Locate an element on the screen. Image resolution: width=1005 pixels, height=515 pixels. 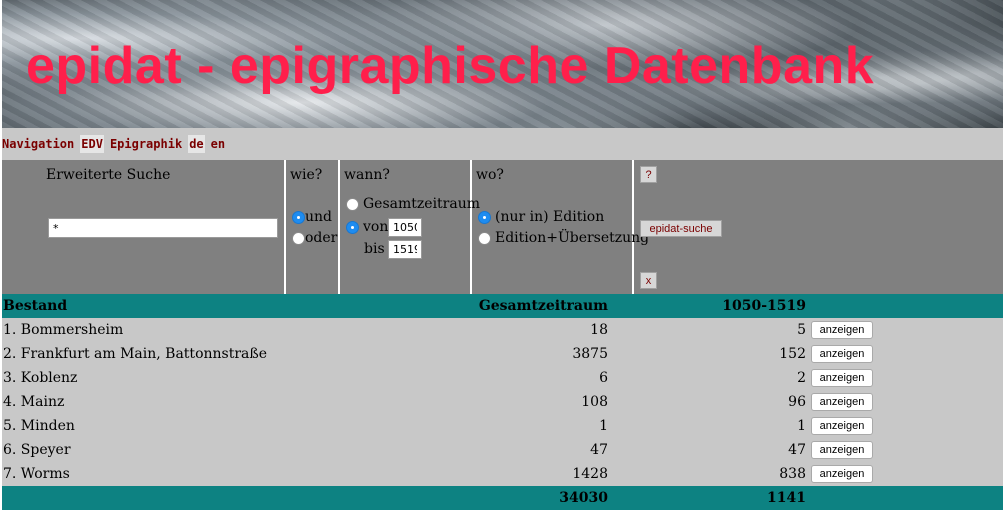
gesamtzeitraum-label: Gesamtzeitraum is located at coordinates (421, 204).